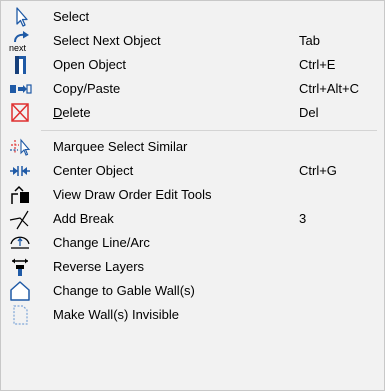  Describe the element at coordinates (120, 146) in the screenshot. I see `menu-item-label: Marquee Select Similar` at that location.